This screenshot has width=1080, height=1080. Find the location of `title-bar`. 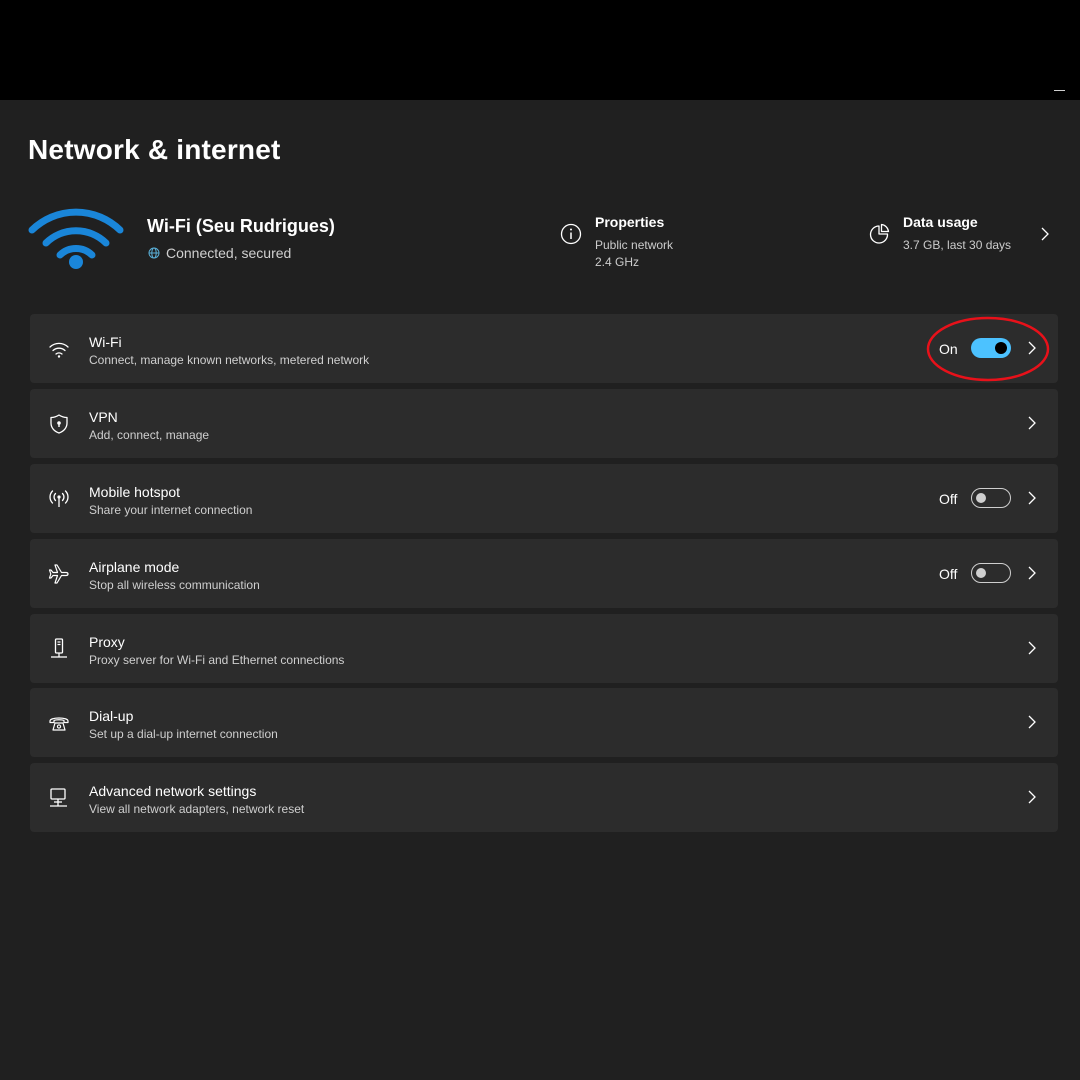

title-bar is located at coordinates (540, 50).